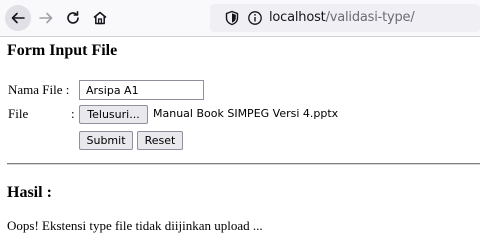  Describe the element at coordinates (246, 113) in the screenshot. I see `selected-file-name: Manual Book SIMPEG Versi 4.pptx` at that location.